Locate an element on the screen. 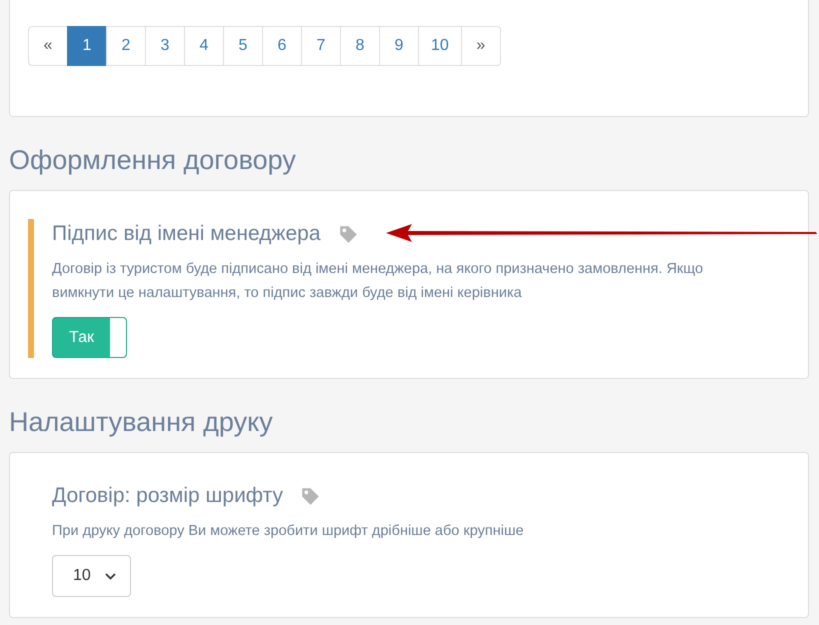  page-link: 1 is located at coordinates (87, 46).